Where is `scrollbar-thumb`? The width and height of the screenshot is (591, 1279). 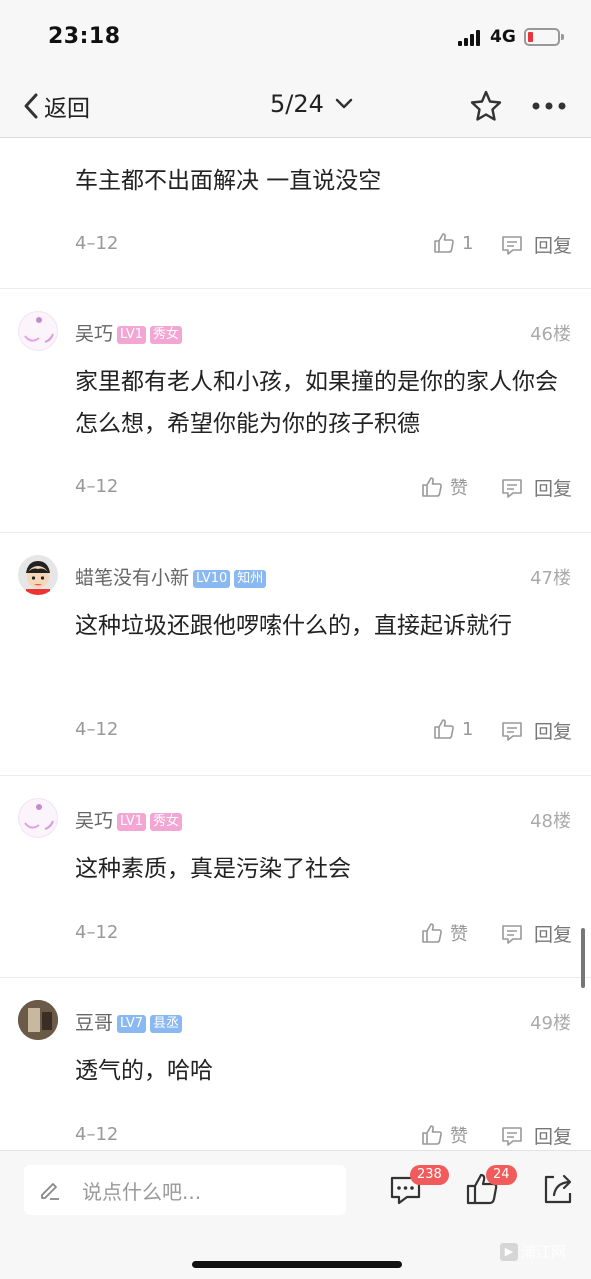
scrollbar-thumb is located at coordinates (583, 958).